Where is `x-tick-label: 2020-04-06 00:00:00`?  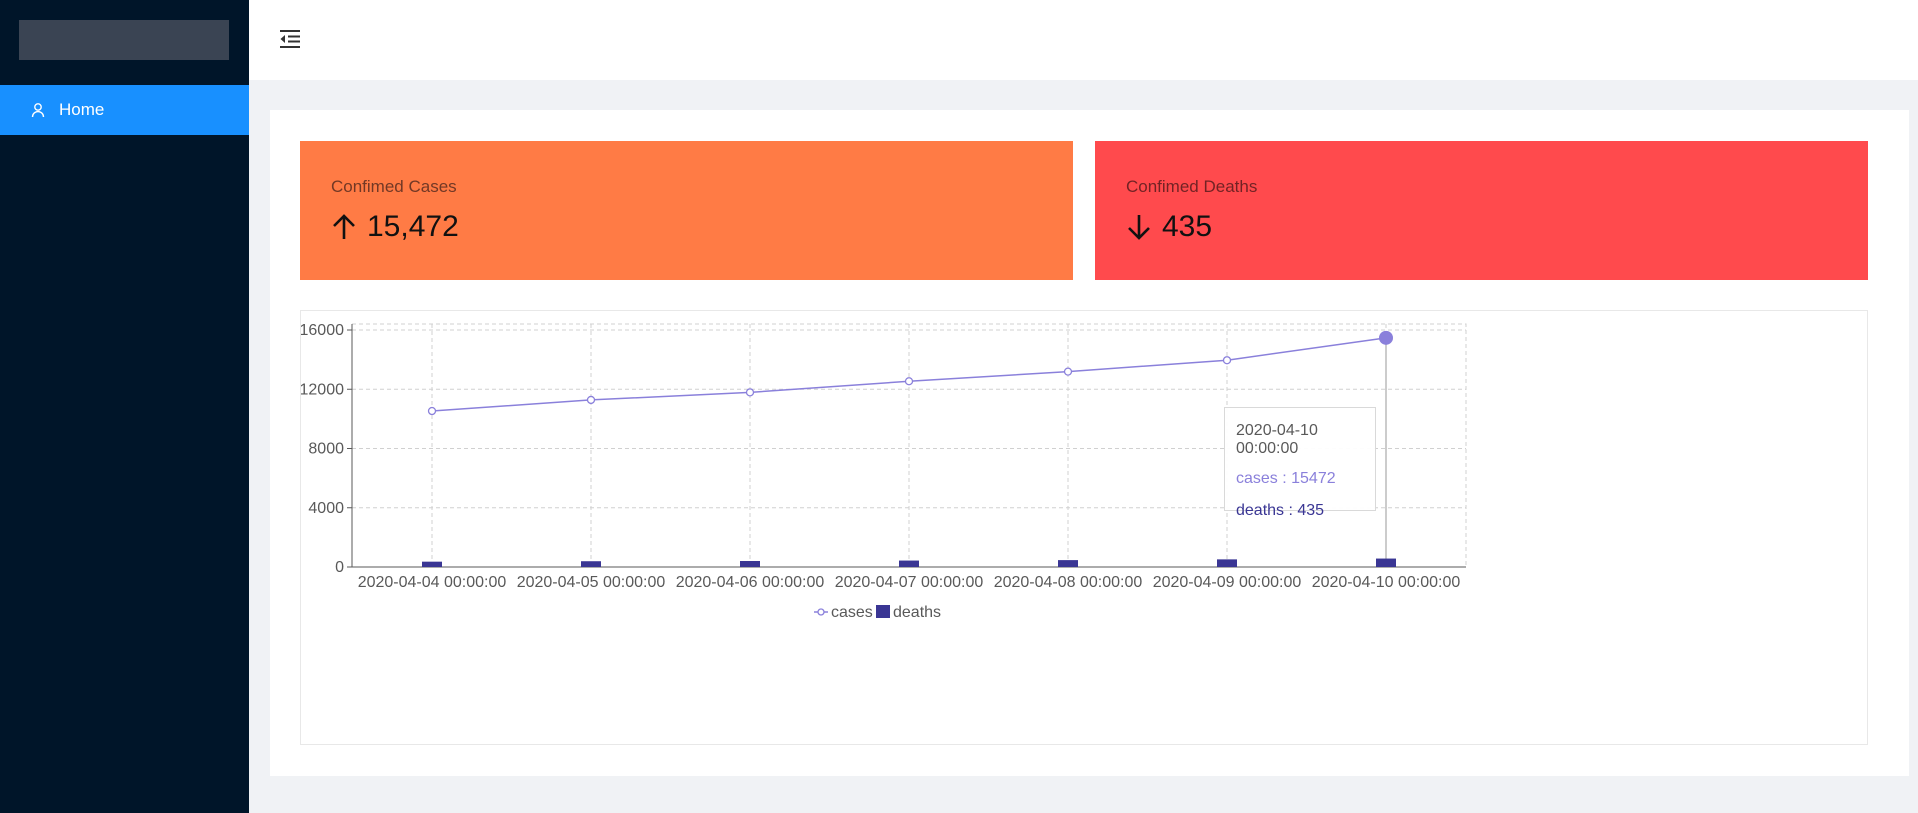
x-tick-label: 2020-04-06 00:00:00 is located at coordinates (750, 582).